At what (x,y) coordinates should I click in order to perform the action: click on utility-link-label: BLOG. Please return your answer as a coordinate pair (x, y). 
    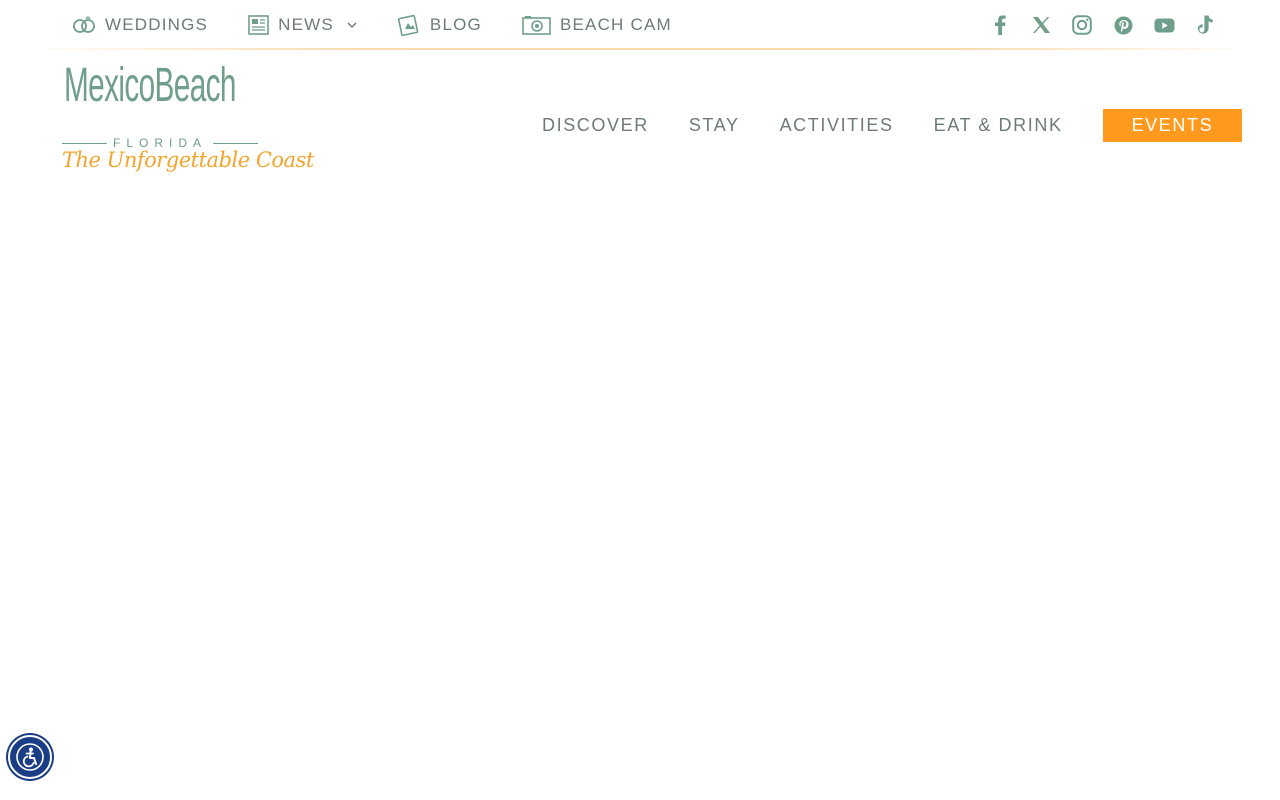
    Looking at the image, I should click on (455, 24).